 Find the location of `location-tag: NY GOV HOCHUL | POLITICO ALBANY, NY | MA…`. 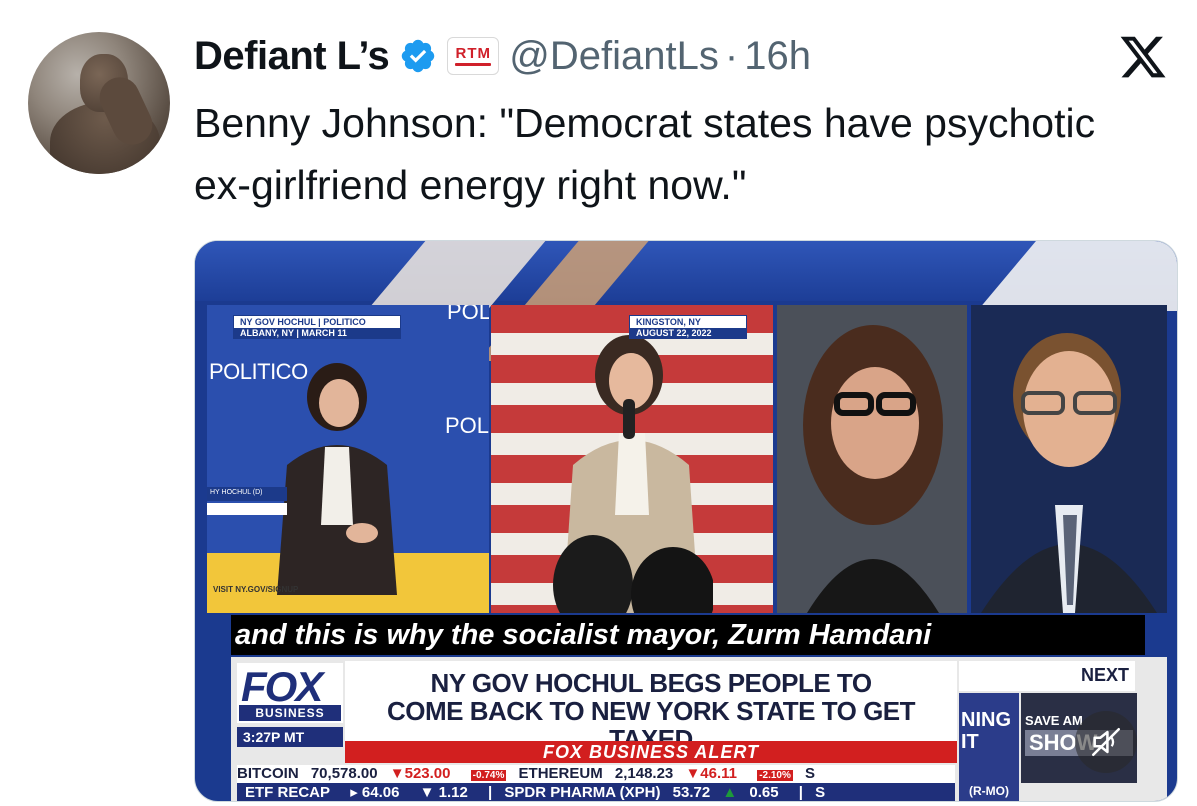

location-tag: NY GOV HOCHUL | POLITICO ALBANY, NY | MA… is located at coordinates (317, 327).